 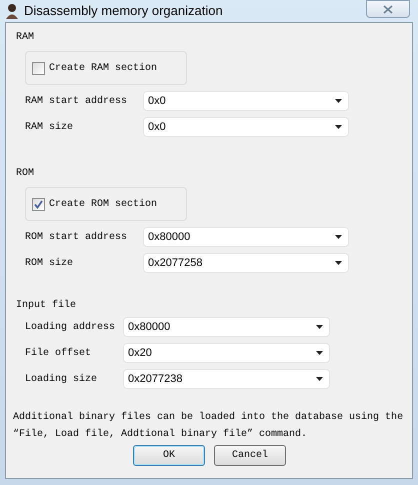 I want to click on person-icon, so click(x=12, y=11).